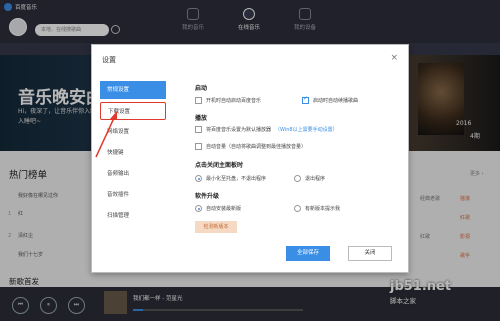 This screenshot has height=321, width=500. I want to click on annotation-arrow, so click(106, 134).